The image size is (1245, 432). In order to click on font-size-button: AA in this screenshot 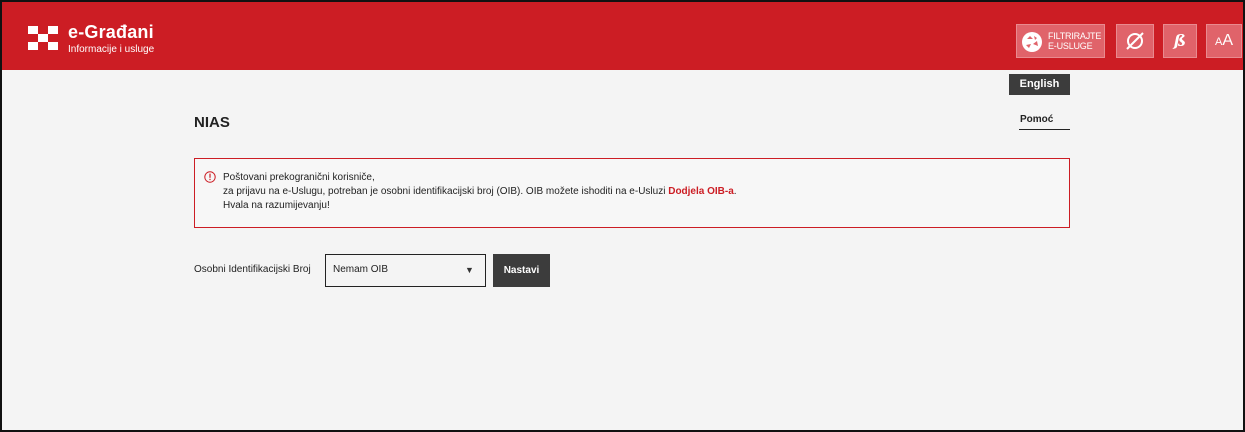, I will do `click(1224, 41)`.